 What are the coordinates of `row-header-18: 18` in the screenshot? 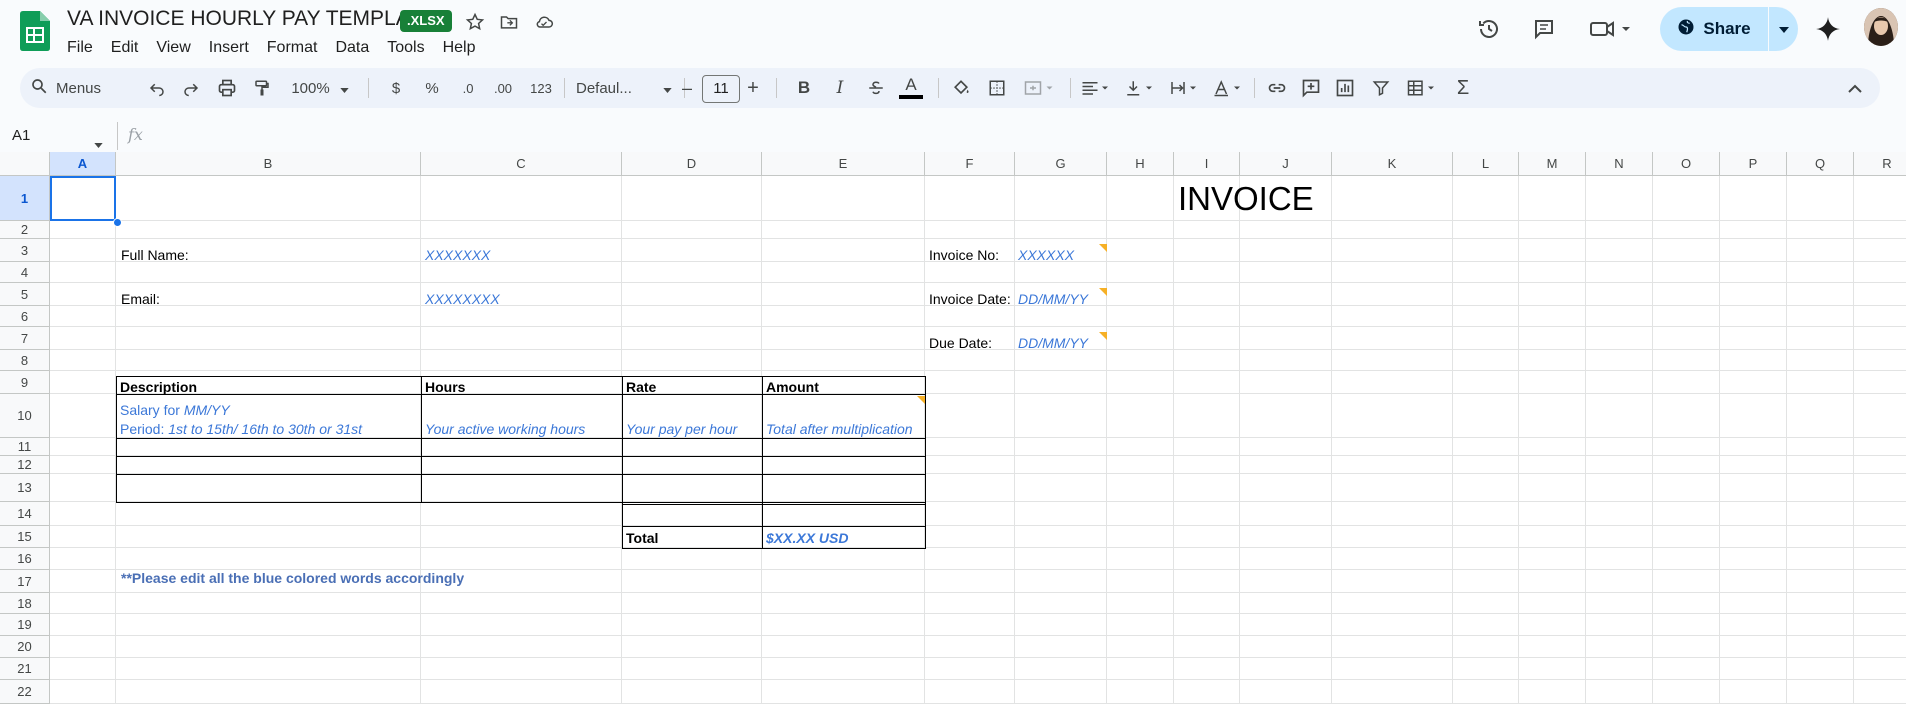 It's located at (25, 603).